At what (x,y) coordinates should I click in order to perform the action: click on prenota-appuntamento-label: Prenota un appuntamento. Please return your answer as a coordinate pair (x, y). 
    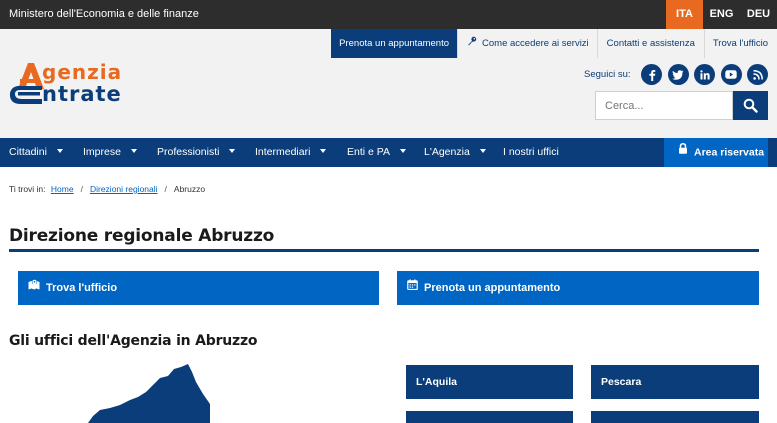
    Looking at the image, I should click on (492, 288).